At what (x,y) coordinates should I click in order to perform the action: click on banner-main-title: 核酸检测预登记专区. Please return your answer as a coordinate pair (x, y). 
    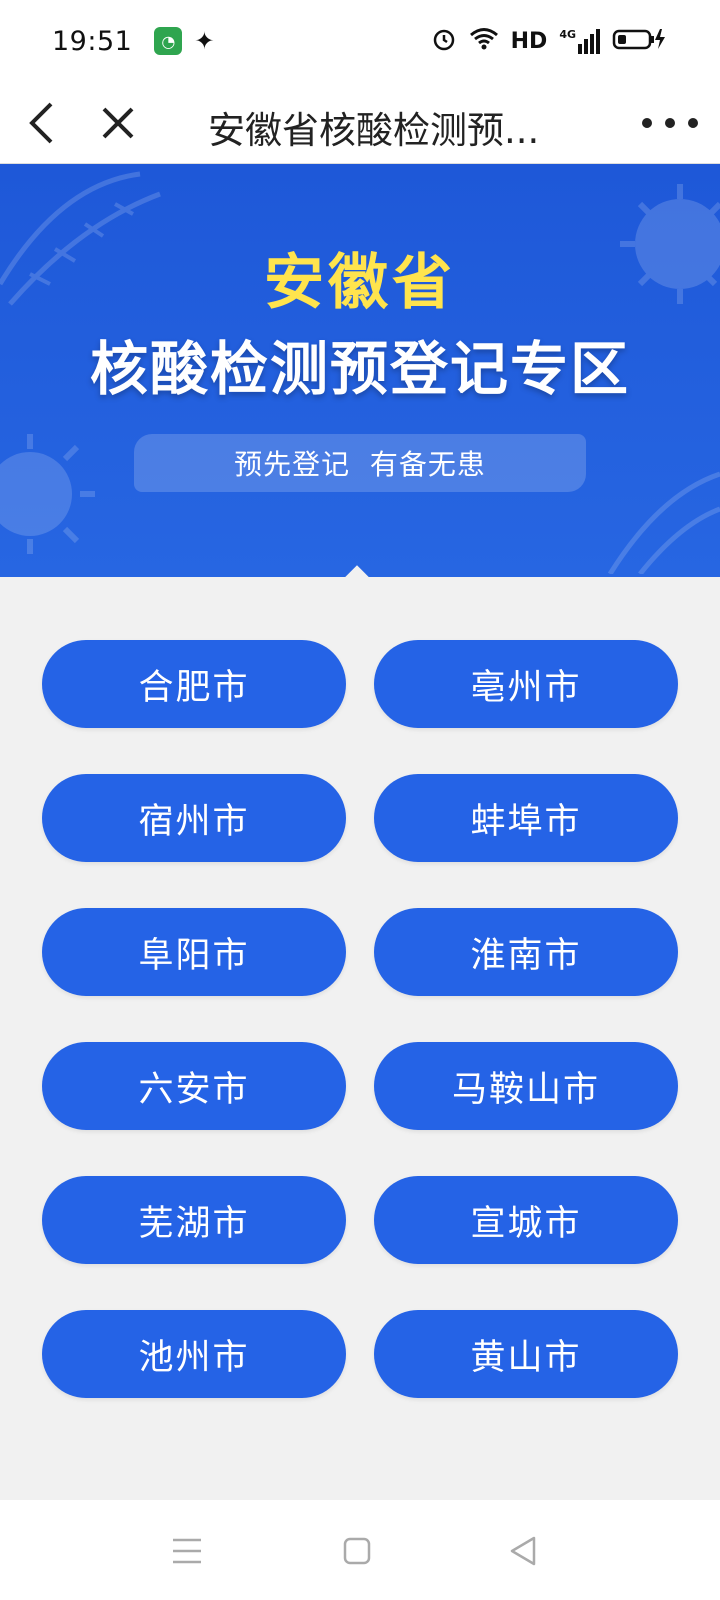
    Looking at the image, I should click on (359, 369).